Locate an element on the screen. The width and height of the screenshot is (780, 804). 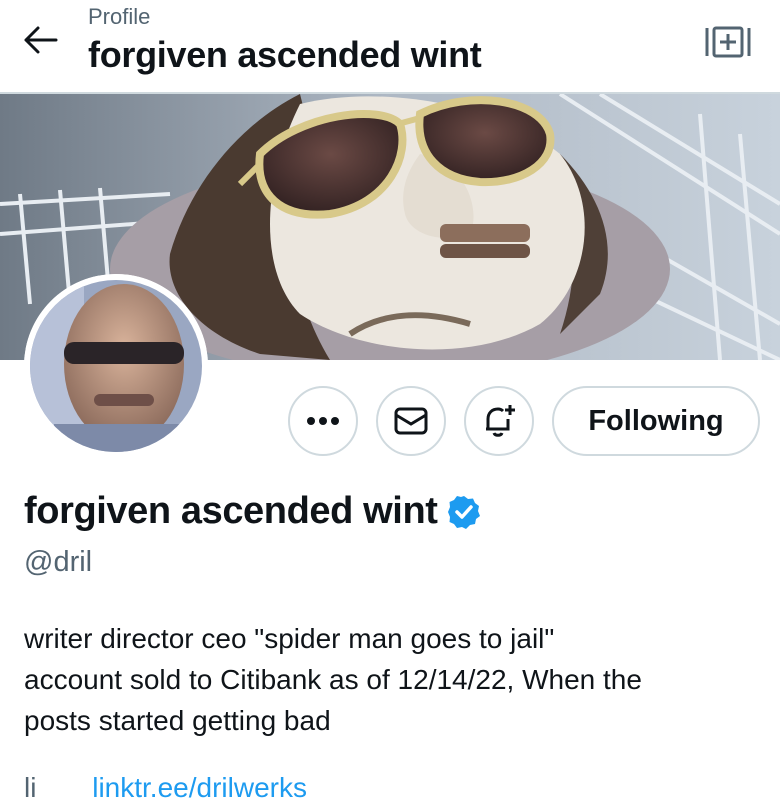
header-title: forgiven ascended wint is located at coordinates (285, 54).